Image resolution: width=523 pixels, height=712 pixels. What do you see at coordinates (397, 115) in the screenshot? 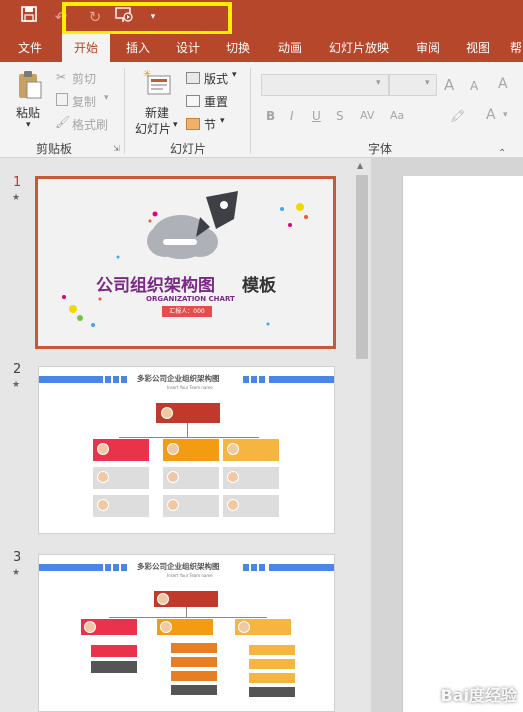
I see `change-case-icon: Aa` at bounding box center [397, 115].